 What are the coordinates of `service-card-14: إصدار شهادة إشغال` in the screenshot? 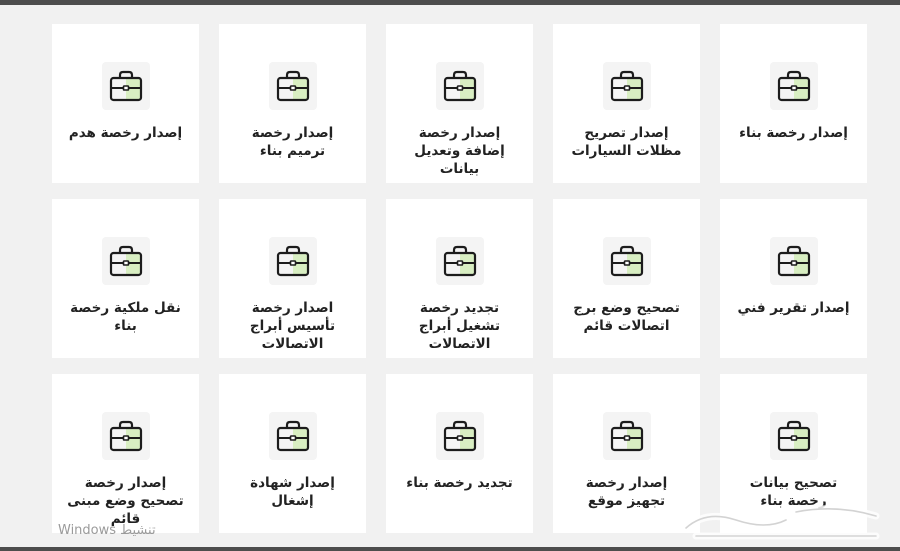 It's located at (292, 453).